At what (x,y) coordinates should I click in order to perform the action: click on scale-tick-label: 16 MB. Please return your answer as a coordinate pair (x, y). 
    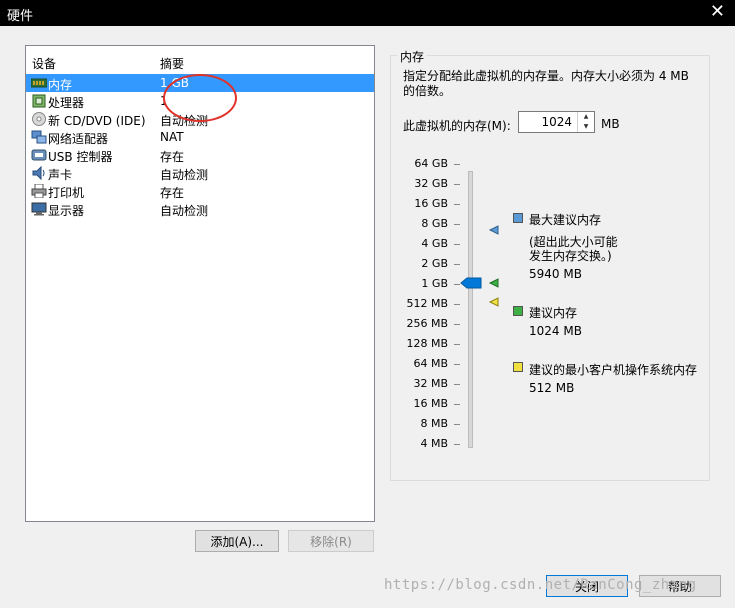
    Looking at the image, I should click on (430, 403).